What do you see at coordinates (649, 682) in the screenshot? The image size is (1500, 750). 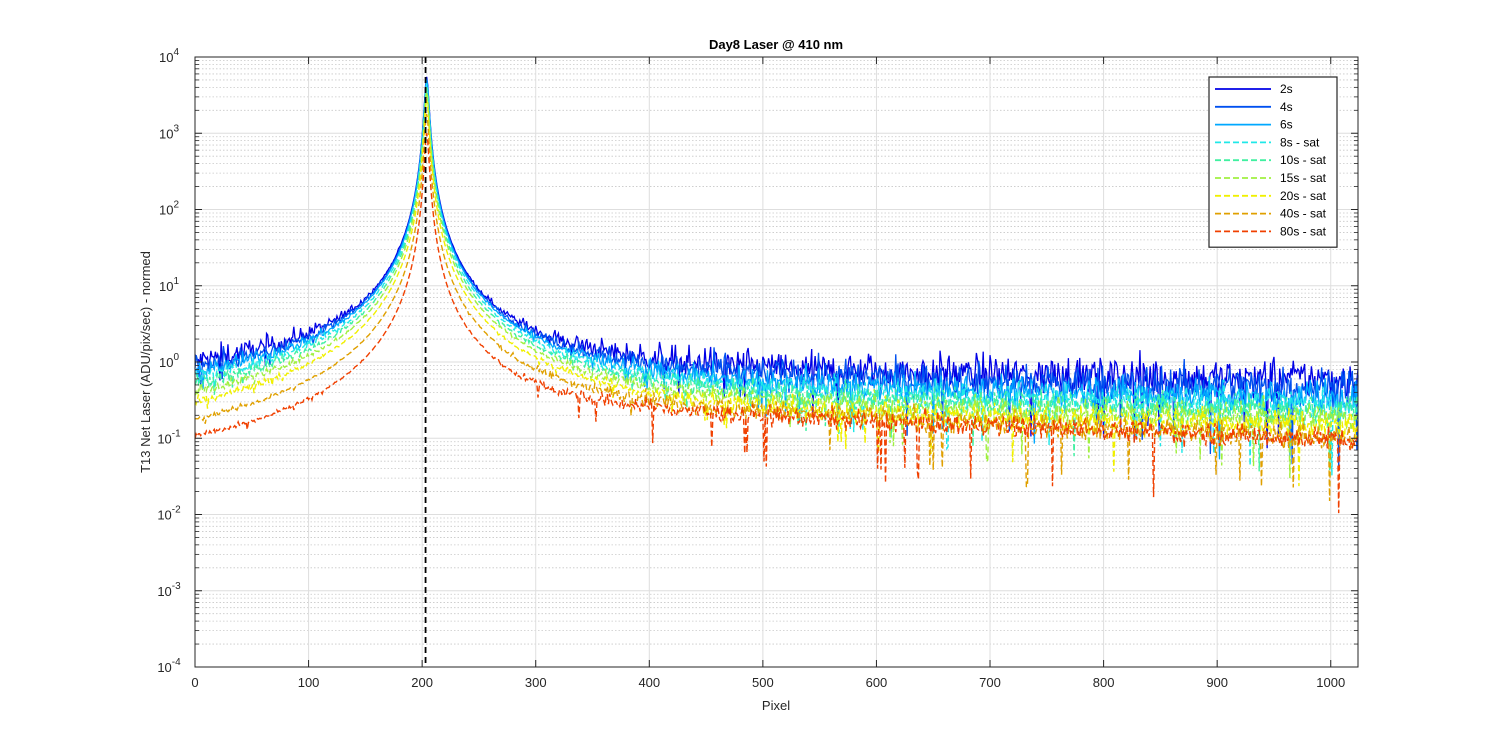 I see `x-tick-label: 400` at bounding box center [649, 682].